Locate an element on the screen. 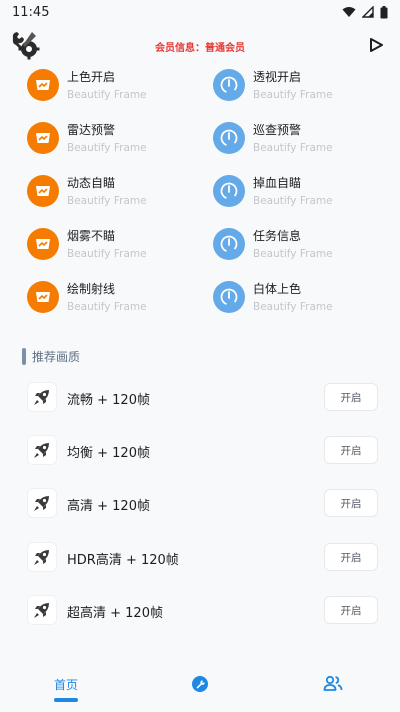 This screenshot has height=712, width=400. feature-title: 任务信息 is located at coordinates (277, 236).